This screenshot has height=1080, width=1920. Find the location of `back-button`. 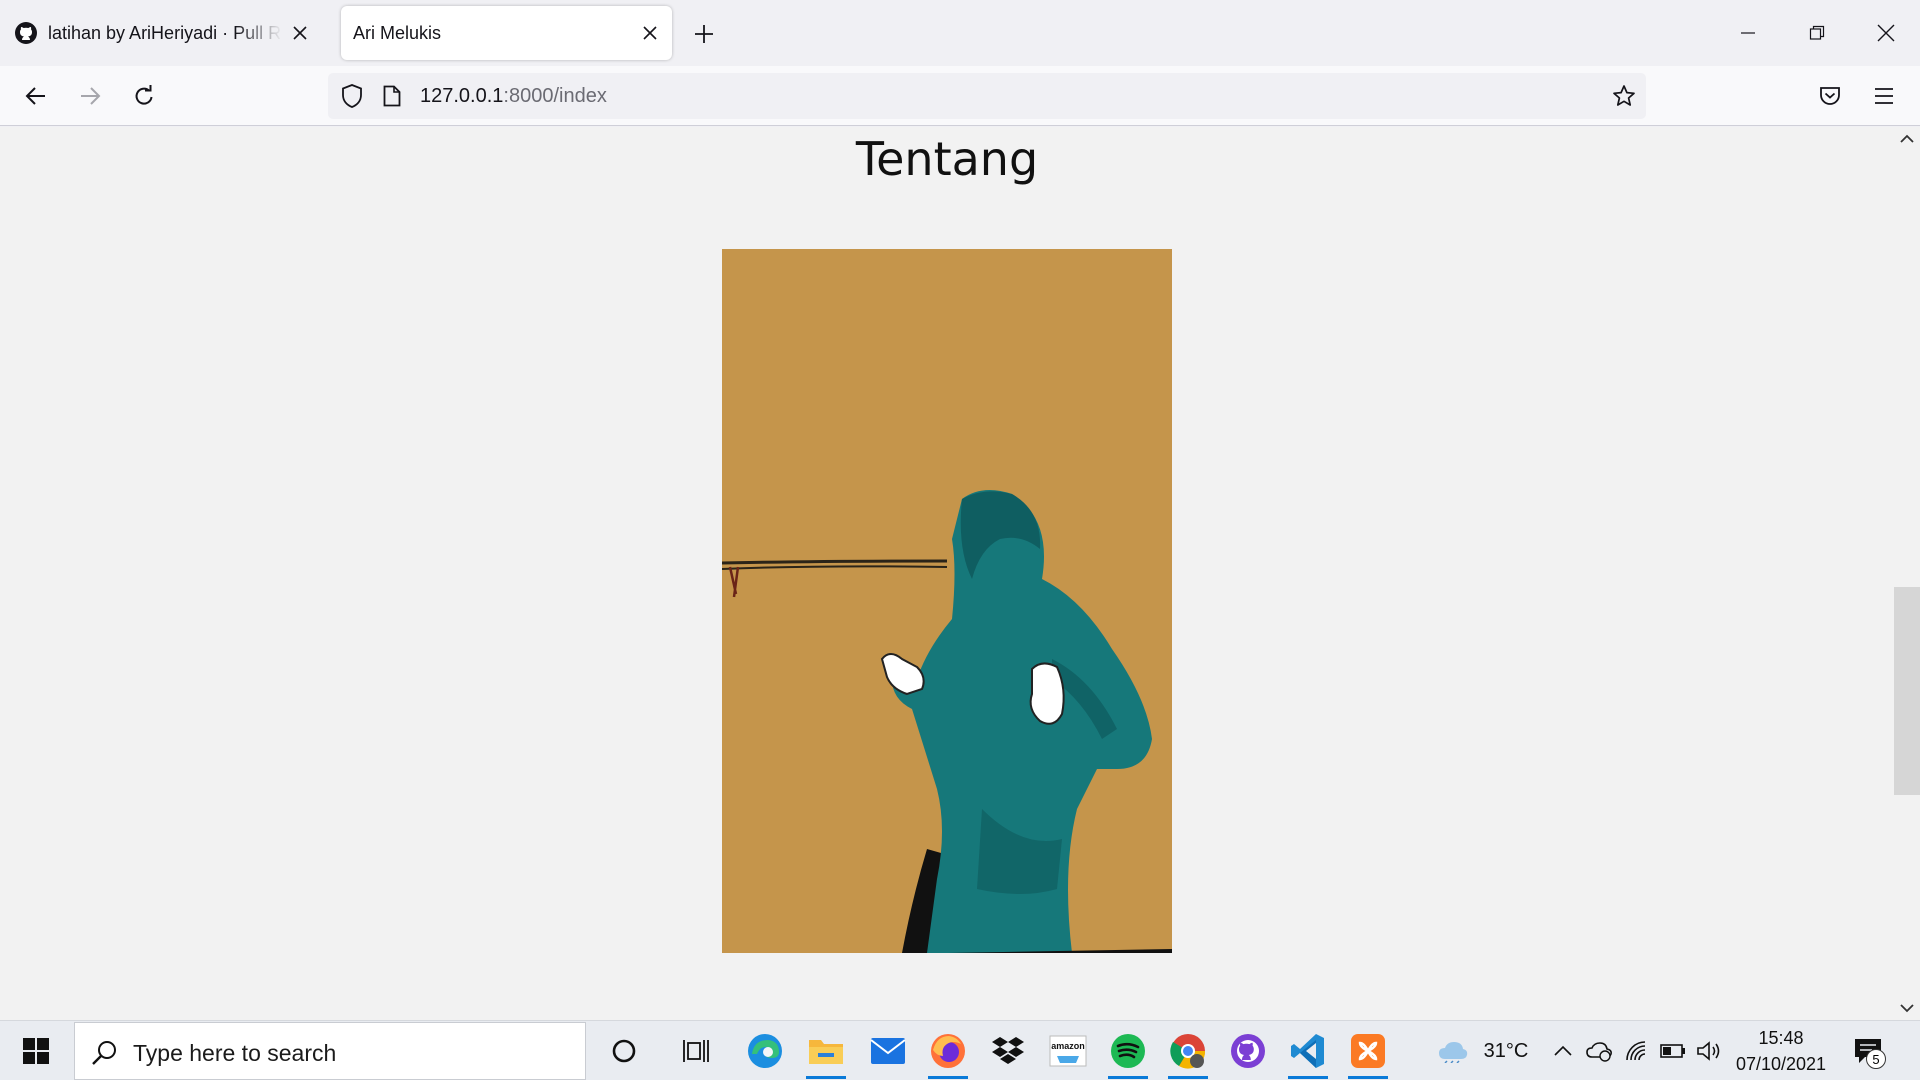

back-button is located at coordinates (36, 96).